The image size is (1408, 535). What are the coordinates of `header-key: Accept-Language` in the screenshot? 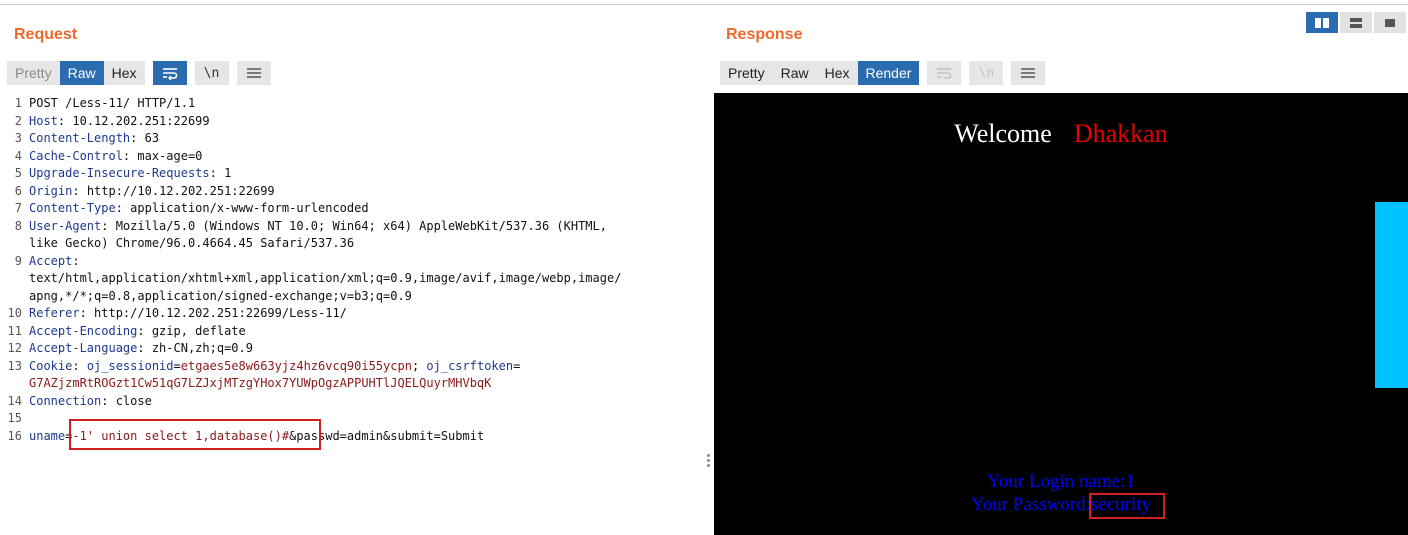 It's located at (83, 348).